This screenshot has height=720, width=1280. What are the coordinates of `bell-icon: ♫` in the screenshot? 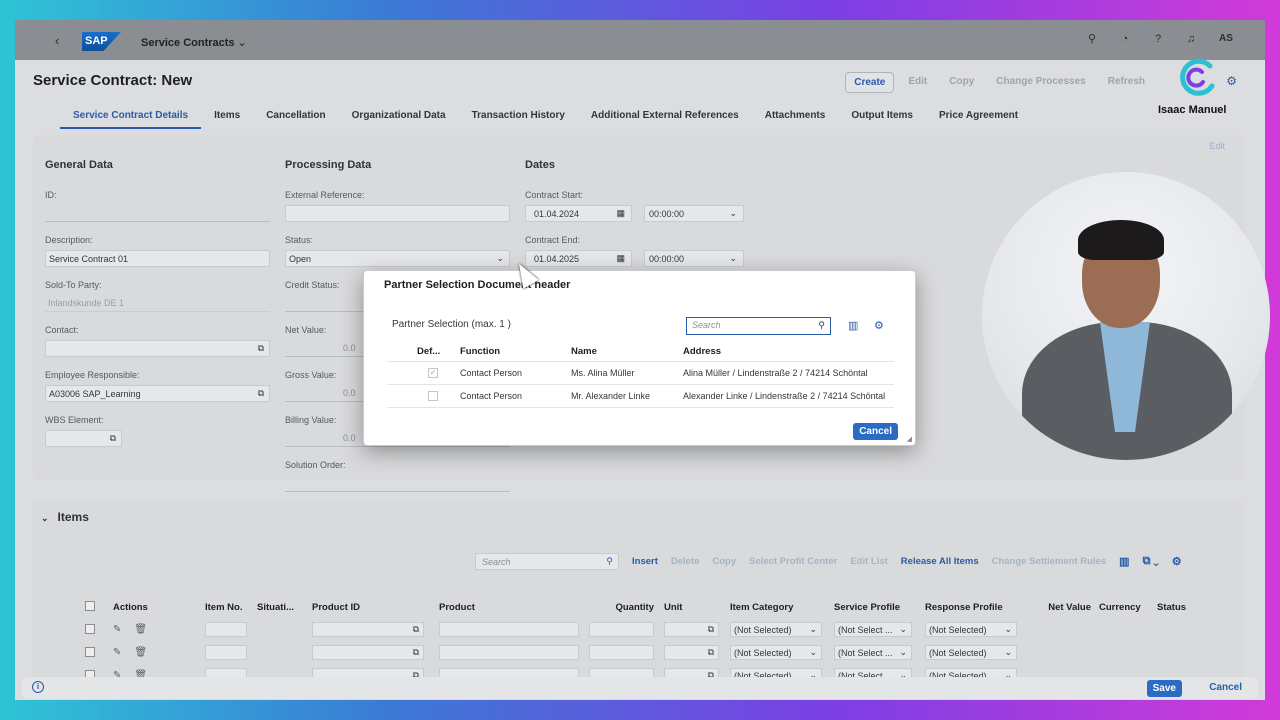 It's located at (1191, 39).